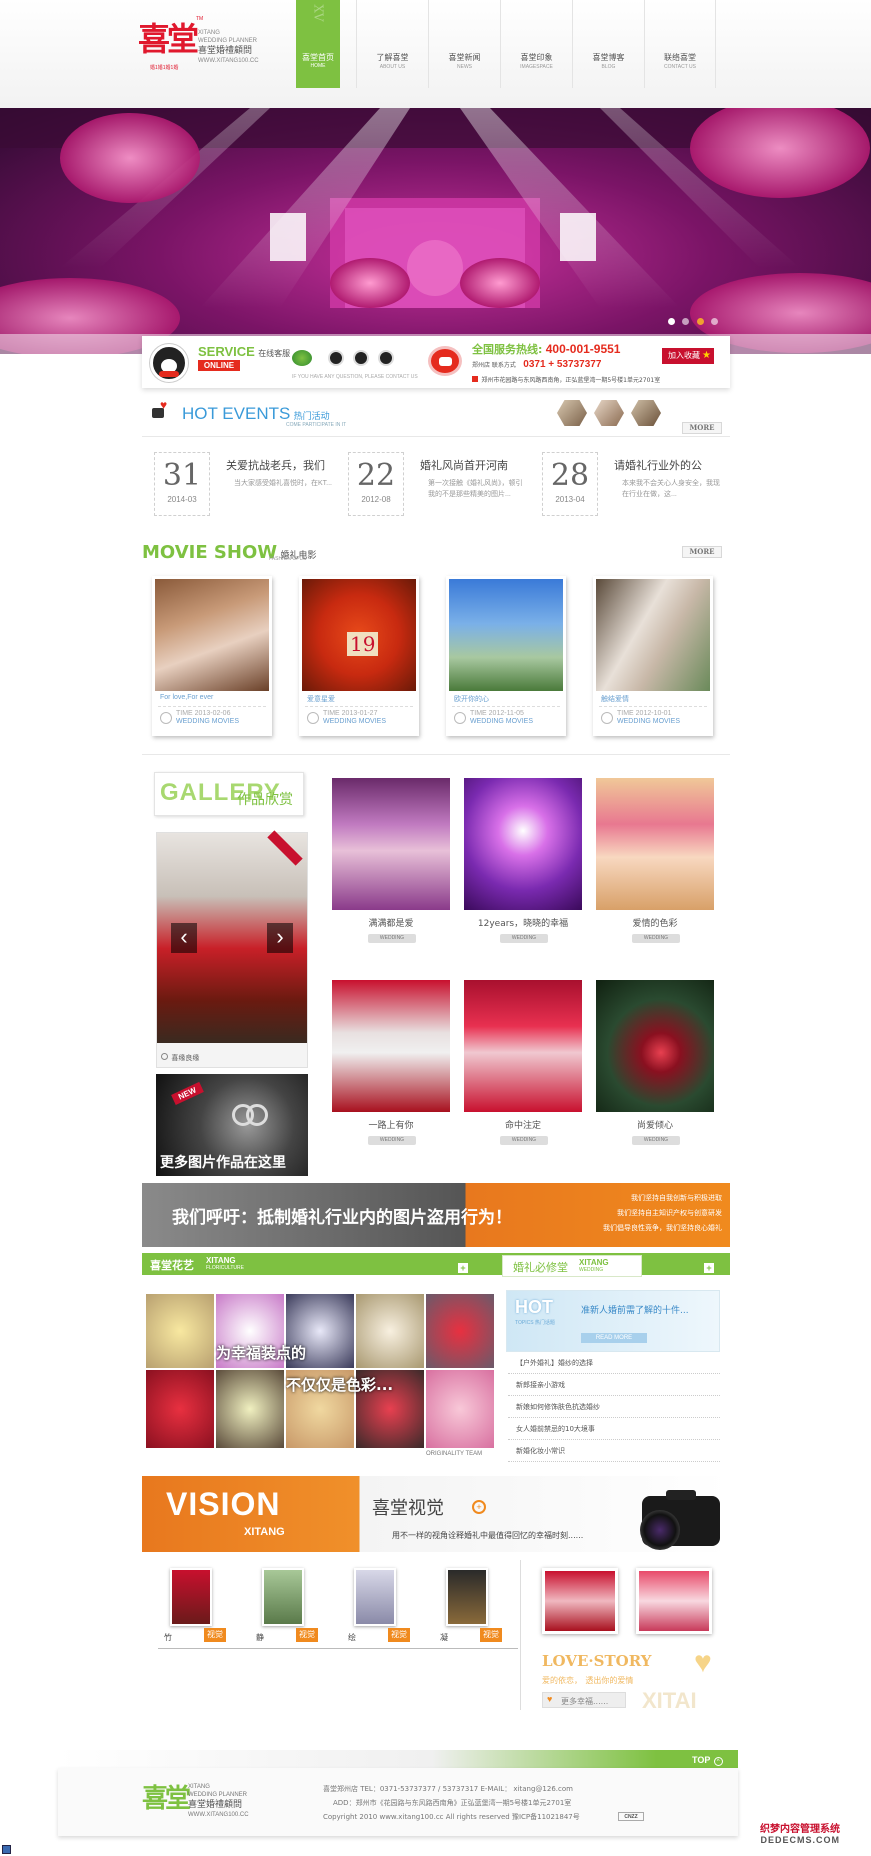 This screenshot has height=1856, width=871. What do you see at coordinates (608, 44) in the screenshot?
I see `nav-blog: 喜堂博客 BLOG` at bounding box center [608, 44].